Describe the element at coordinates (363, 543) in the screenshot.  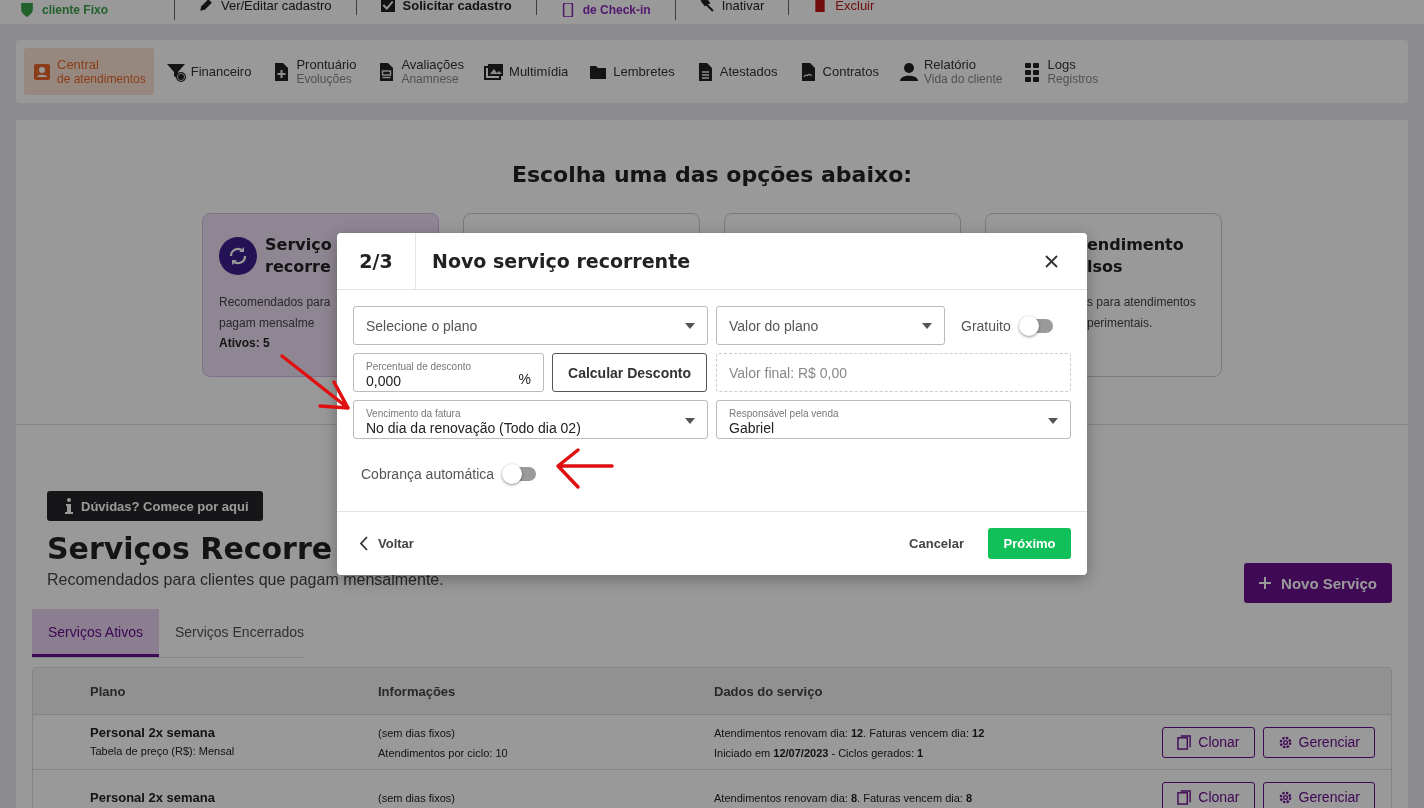
I see `chevron-left-icon` at that location.